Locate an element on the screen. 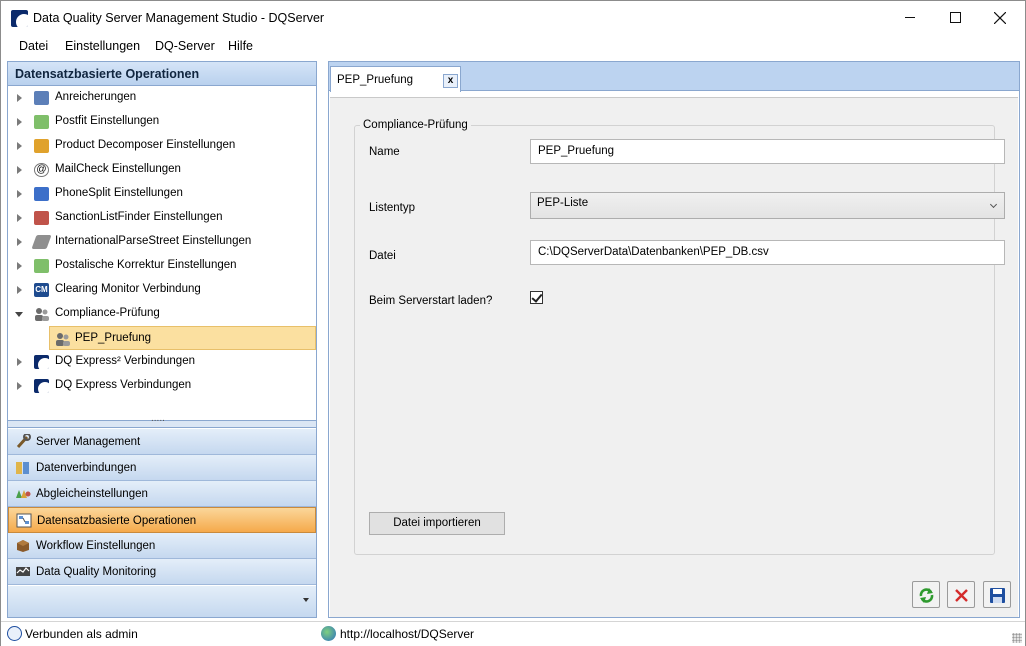 The height and width of the screenshot is (646, 1026). splitter-grip is located at coordinates (162, 420).